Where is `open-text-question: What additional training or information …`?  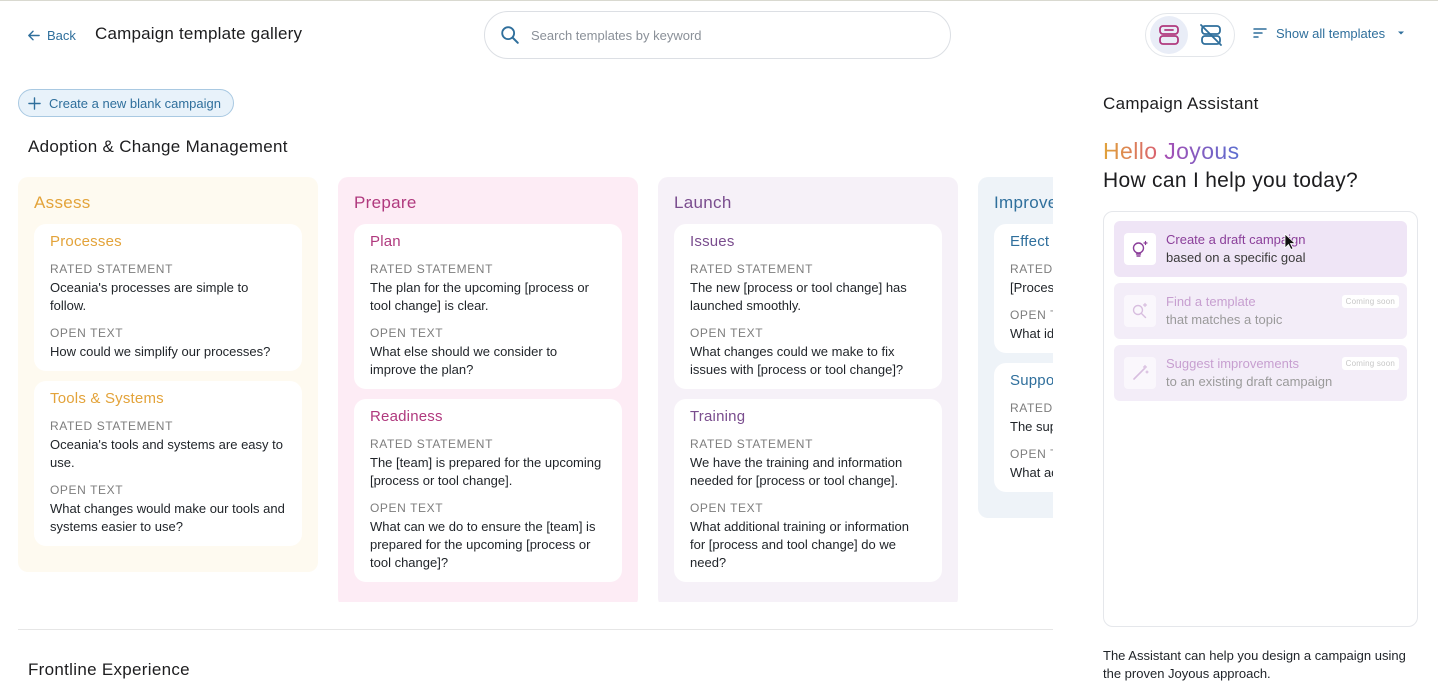 open-text-question: What additional training or information … is located at coordinates (799, 544).